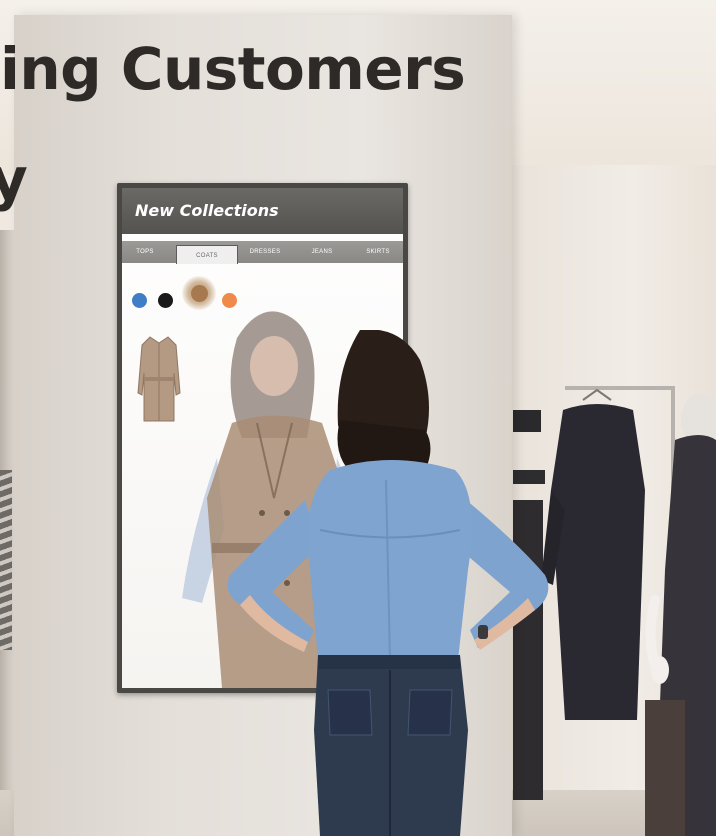 This screenshot has height=836, width=716. I want to click on watch, so click(483, 632).